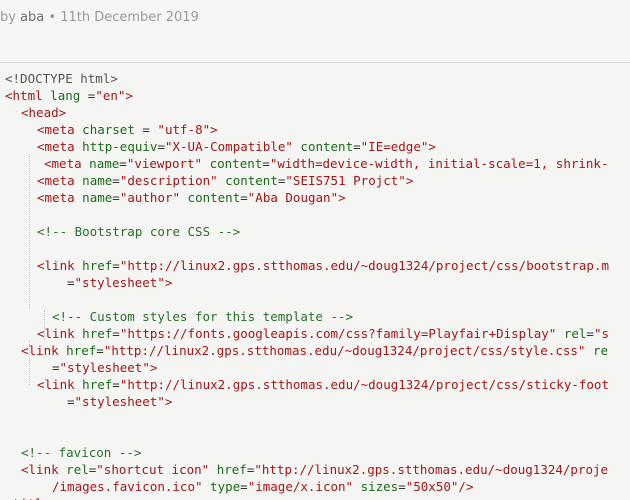 Image resolution: width=630 pixels, height=500 pixels. I want to click on author-link: aba, so click(32, 17).